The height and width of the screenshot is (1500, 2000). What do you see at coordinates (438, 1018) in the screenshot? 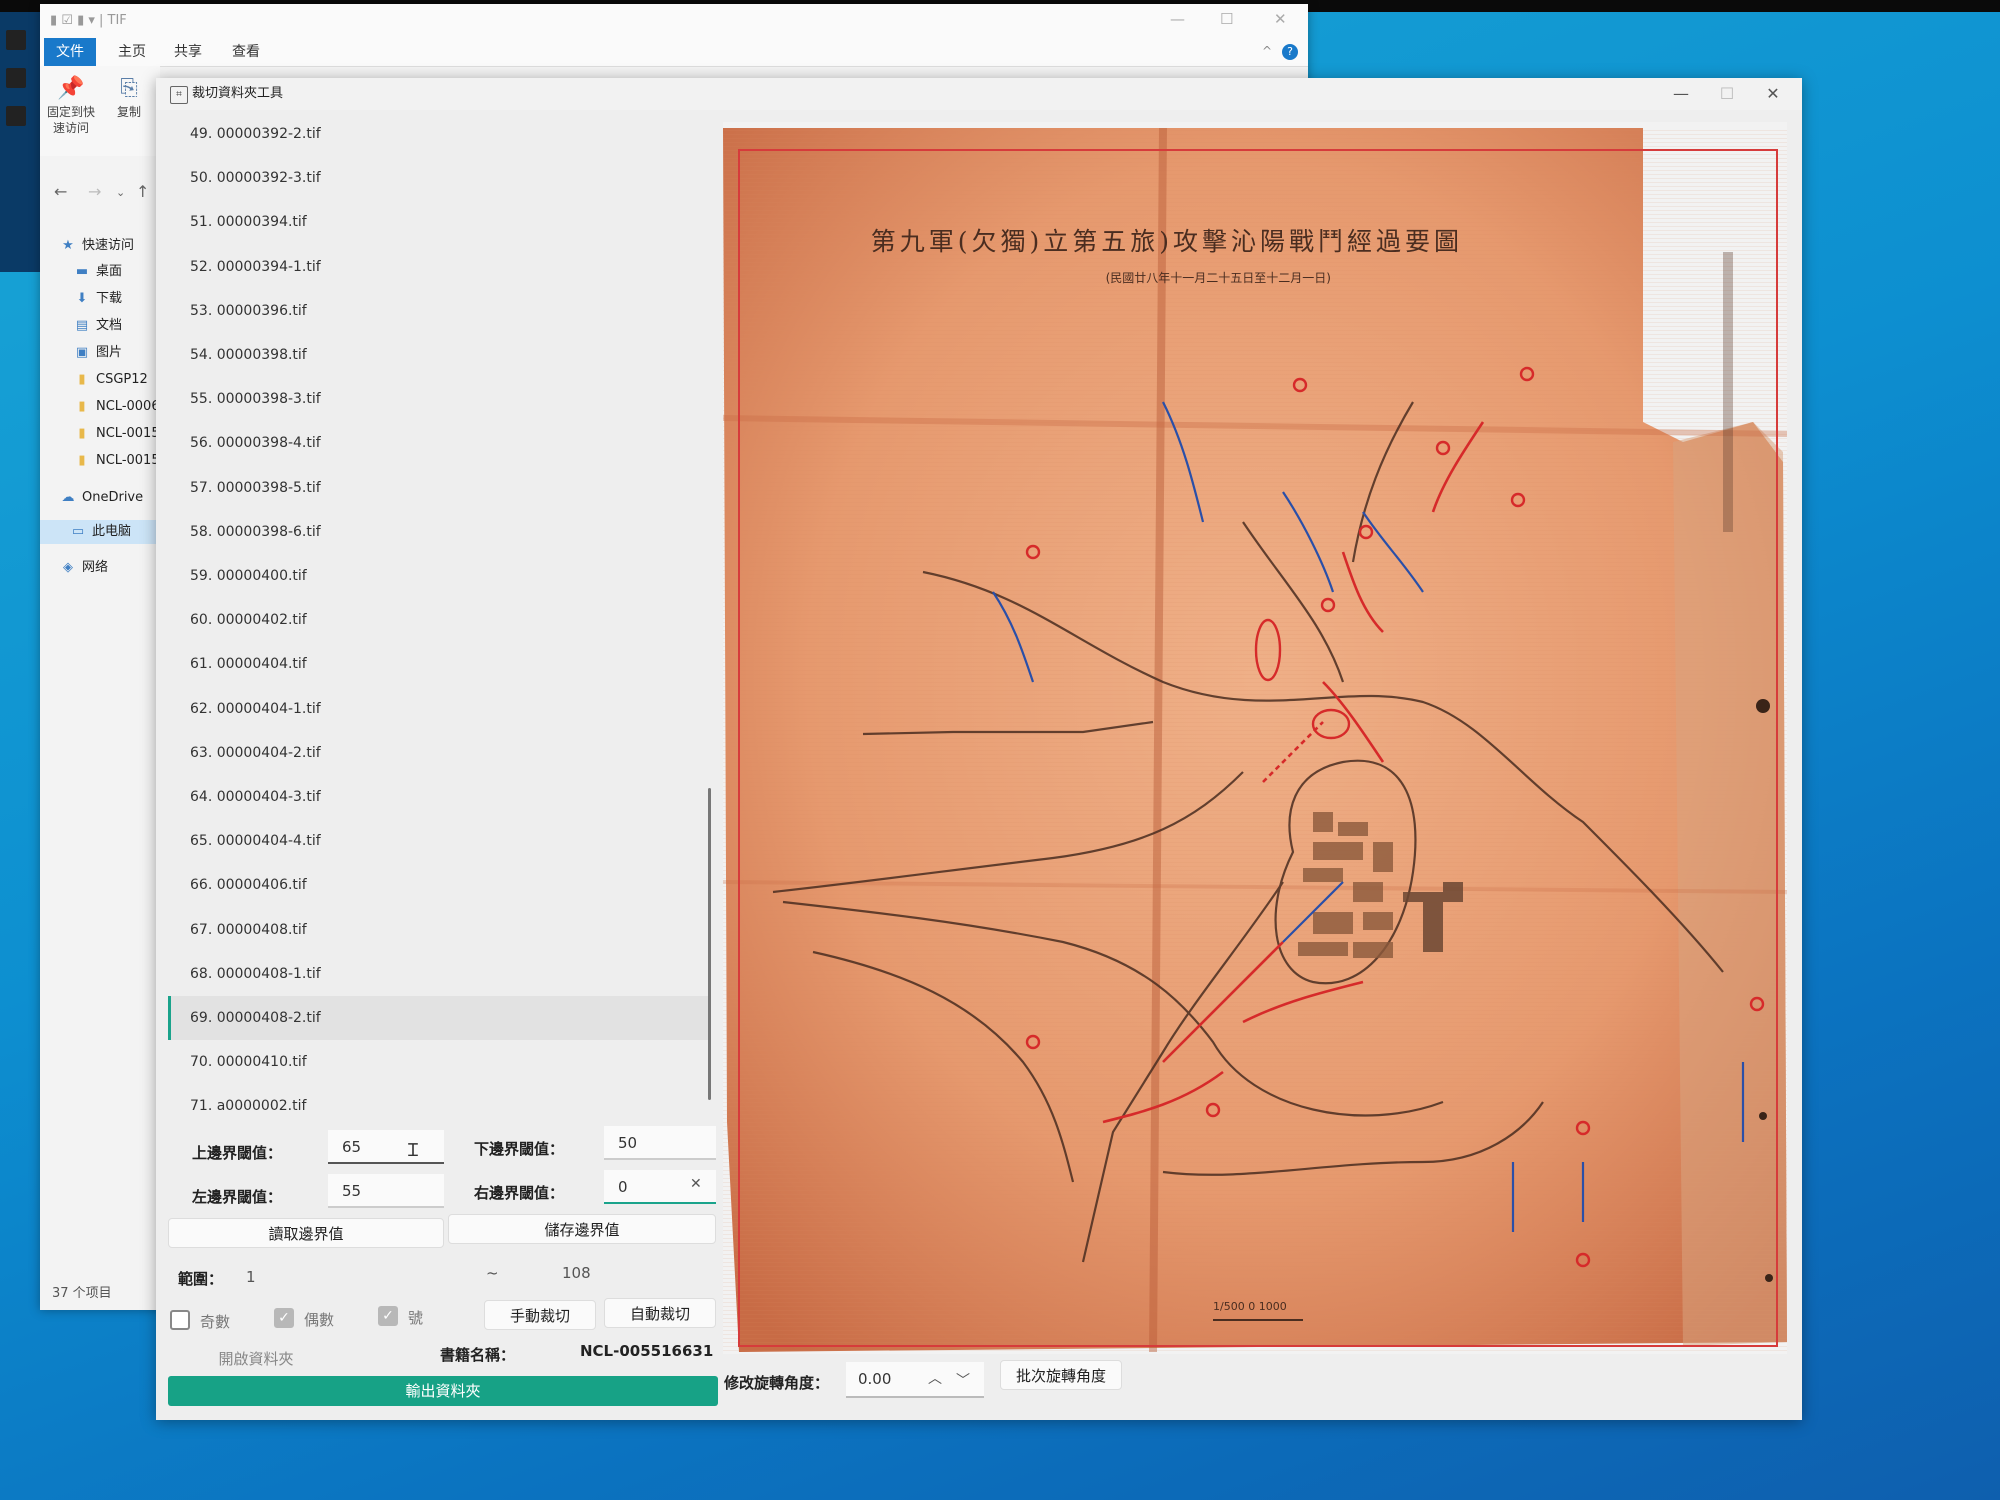
I see `file-list-item: 69. 00000408-2.tif` at bounding box center [438, 1018].